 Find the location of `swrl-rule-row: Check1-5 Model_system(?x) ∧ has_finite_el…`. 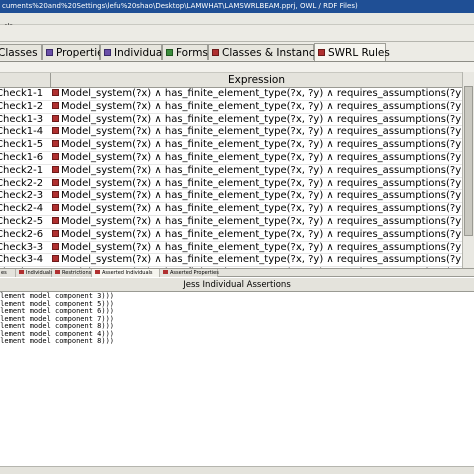

swrl-rule-row: Check1-5 Model_system(?x) ∧ has_finite_el… is located at coordinates (231, 145).